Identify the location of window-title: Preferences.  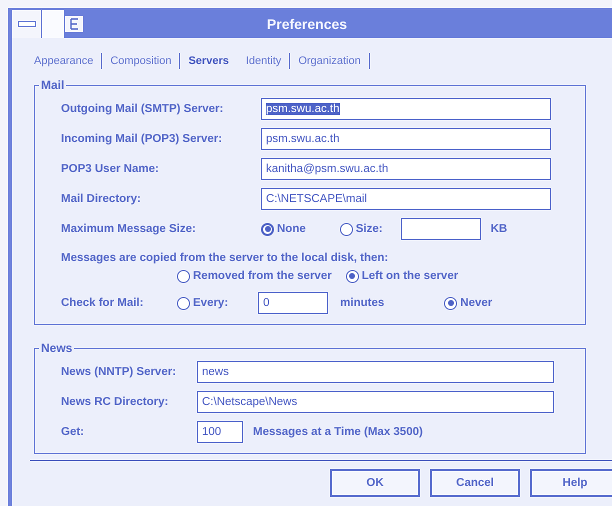
(307, 24).